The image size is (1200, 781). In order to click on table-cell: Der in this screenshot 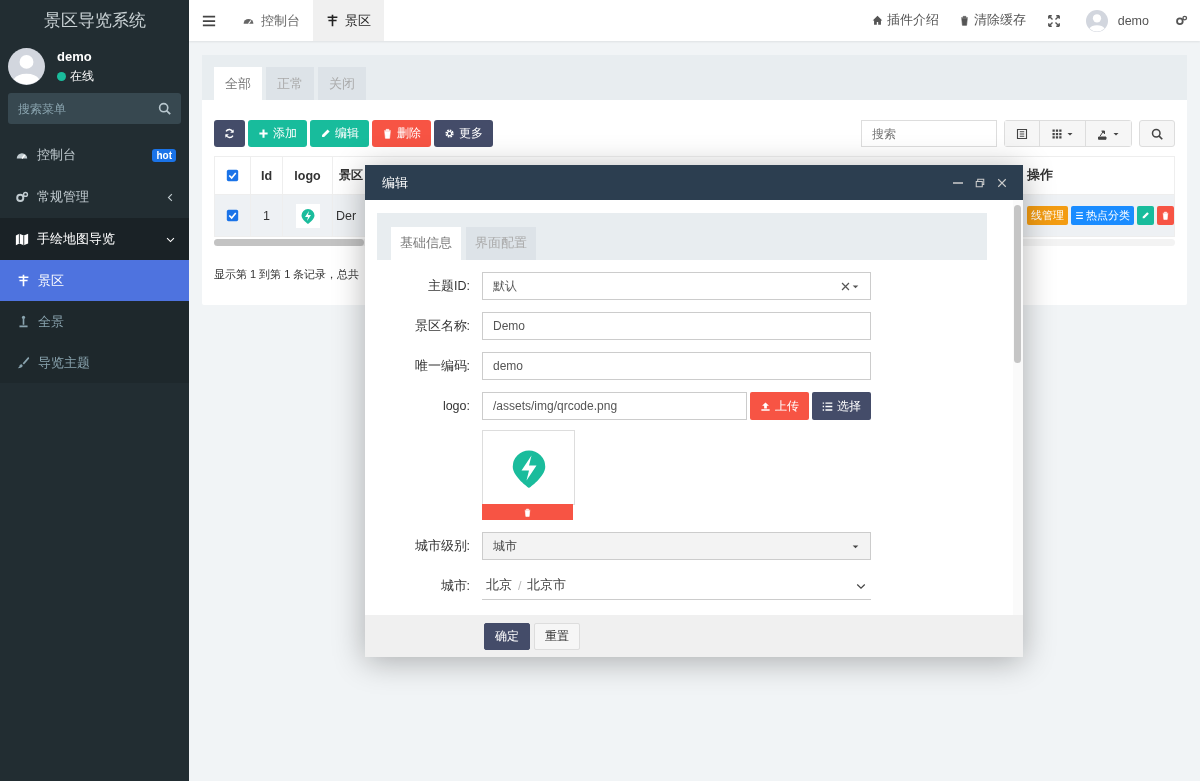, I will do `click(346, 215)`.